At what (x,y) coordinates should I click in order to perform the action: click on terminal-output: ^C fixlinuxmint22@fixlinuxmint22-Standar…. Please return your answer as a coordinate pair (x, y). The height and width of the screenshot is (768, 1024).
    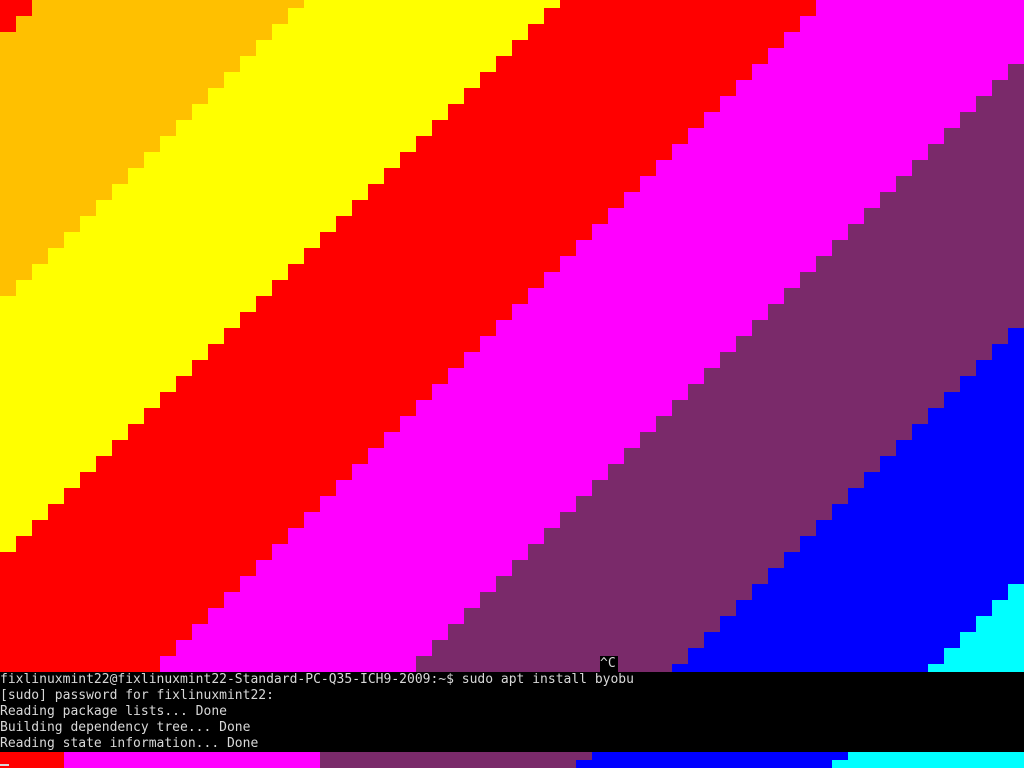
    Looking at the image, I should click on (512, 712).